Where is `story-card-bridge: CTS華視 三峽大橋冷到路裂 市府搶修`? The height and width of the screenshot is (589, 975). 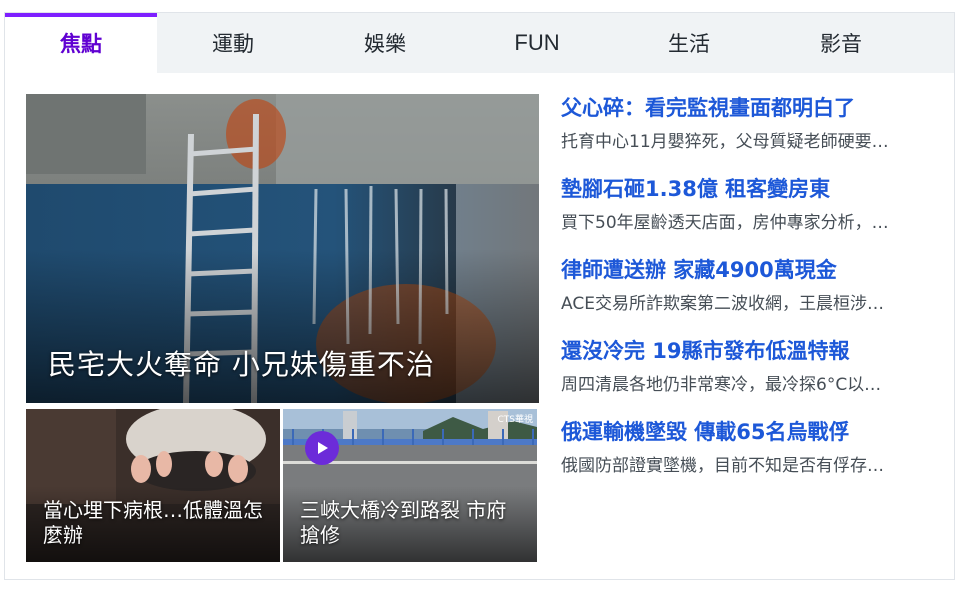
story-card-bridge: CTS華視 三峽大橋冷到路裂 市府搶修 is located at coordinates (410, 485).